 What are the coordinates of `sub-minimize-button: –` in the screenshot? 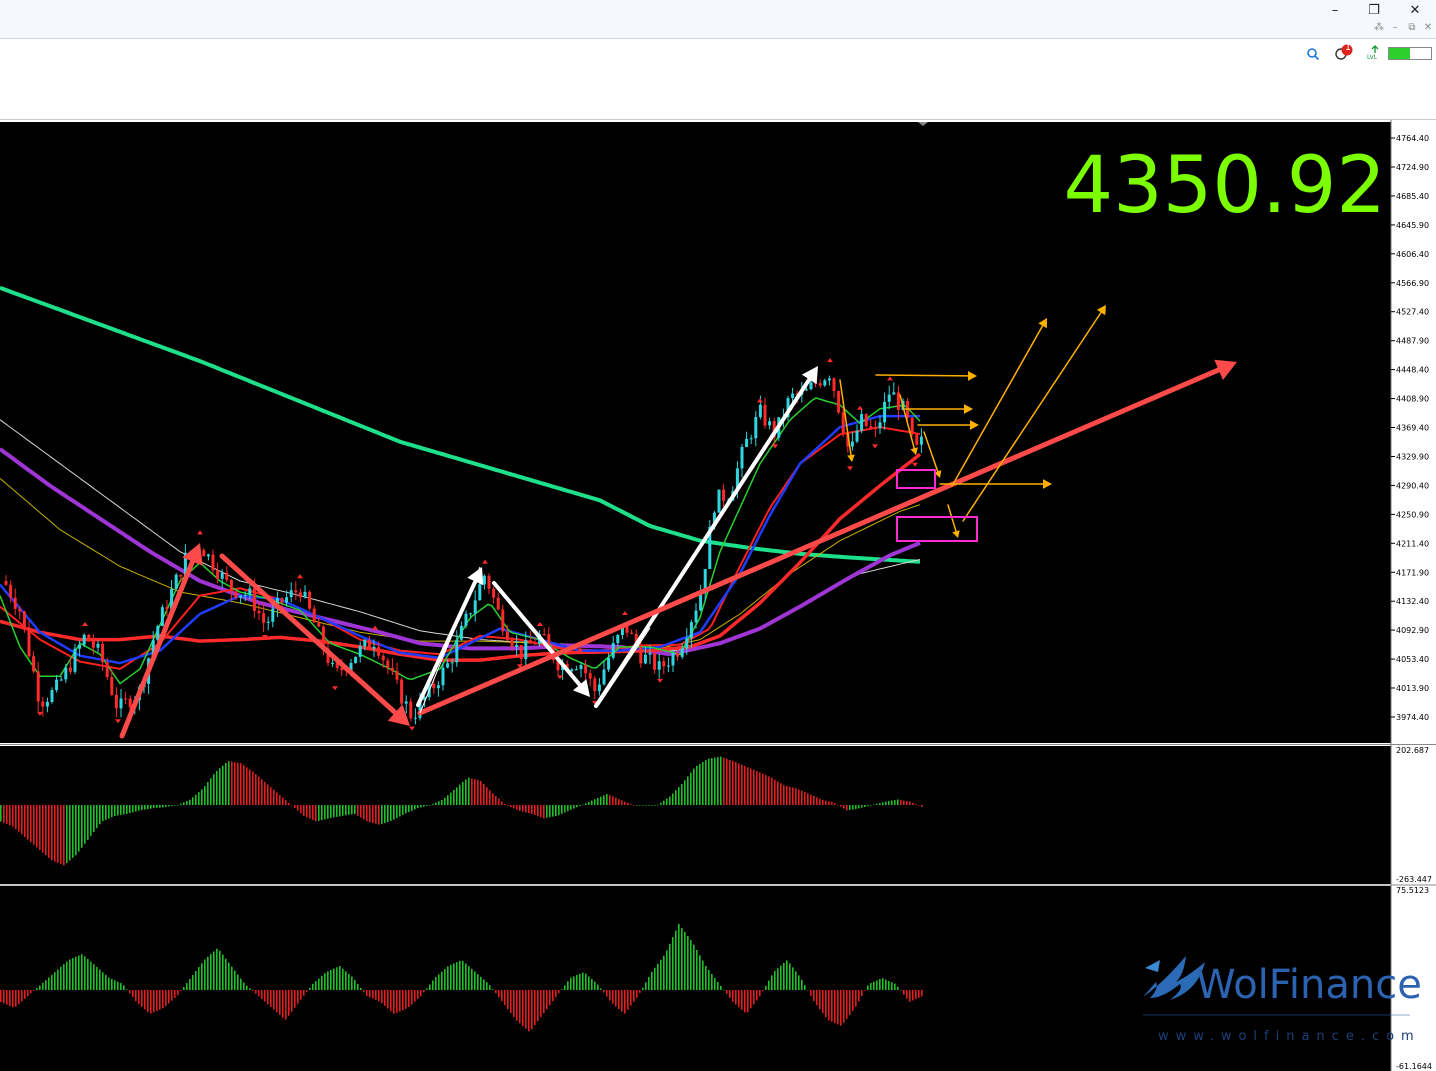 It's located at (1395, 28).